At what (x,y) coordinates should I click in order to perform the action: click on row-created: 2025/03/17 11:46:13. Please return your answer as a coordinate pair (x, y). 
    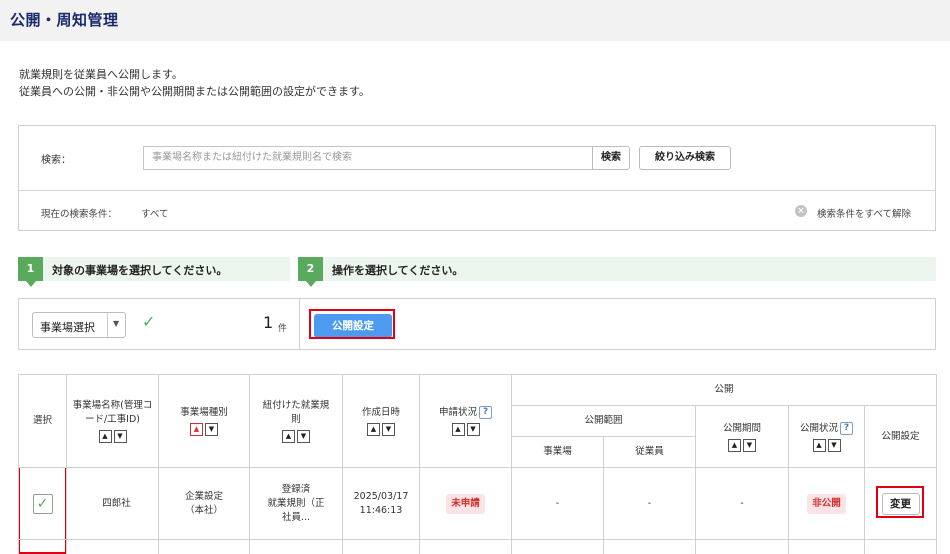
    Looking at the image, I should click on (381, 503).